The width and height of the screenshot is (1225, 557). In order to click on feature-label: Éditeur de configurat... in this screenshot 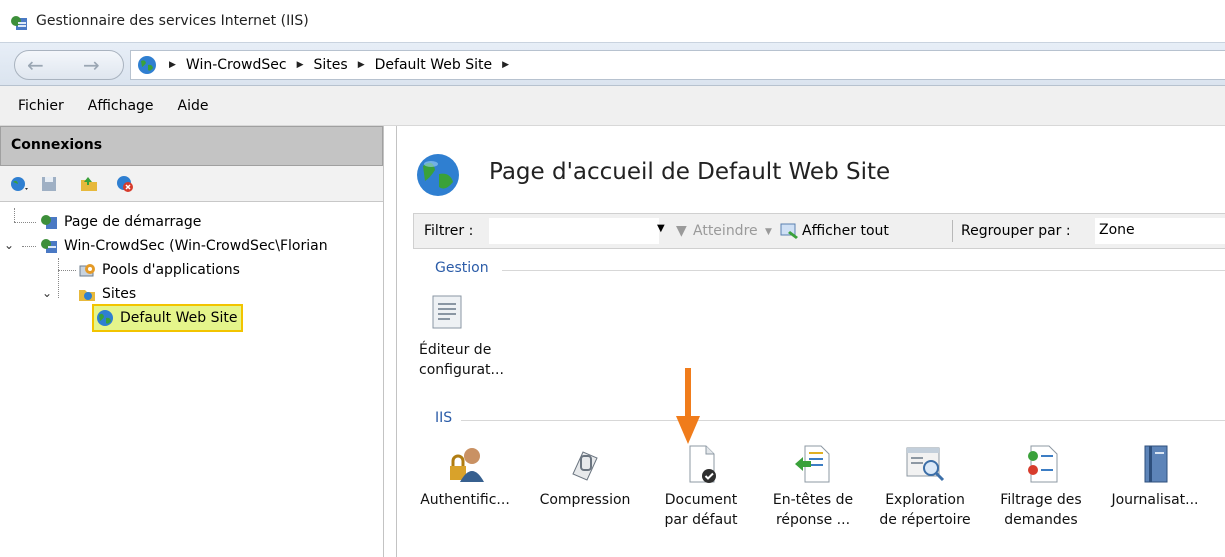, I will do `click(461, 360)`.